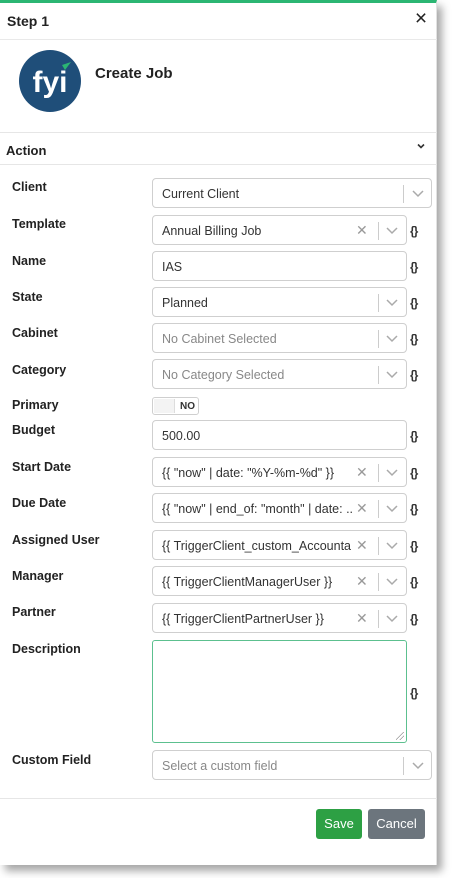 Image resolution: width=452 pixels, height=878 pixels. I want to click on start-date-select: {{ "now" | date: "%Y-%m-%d" }} ✕, so click(279, 472).